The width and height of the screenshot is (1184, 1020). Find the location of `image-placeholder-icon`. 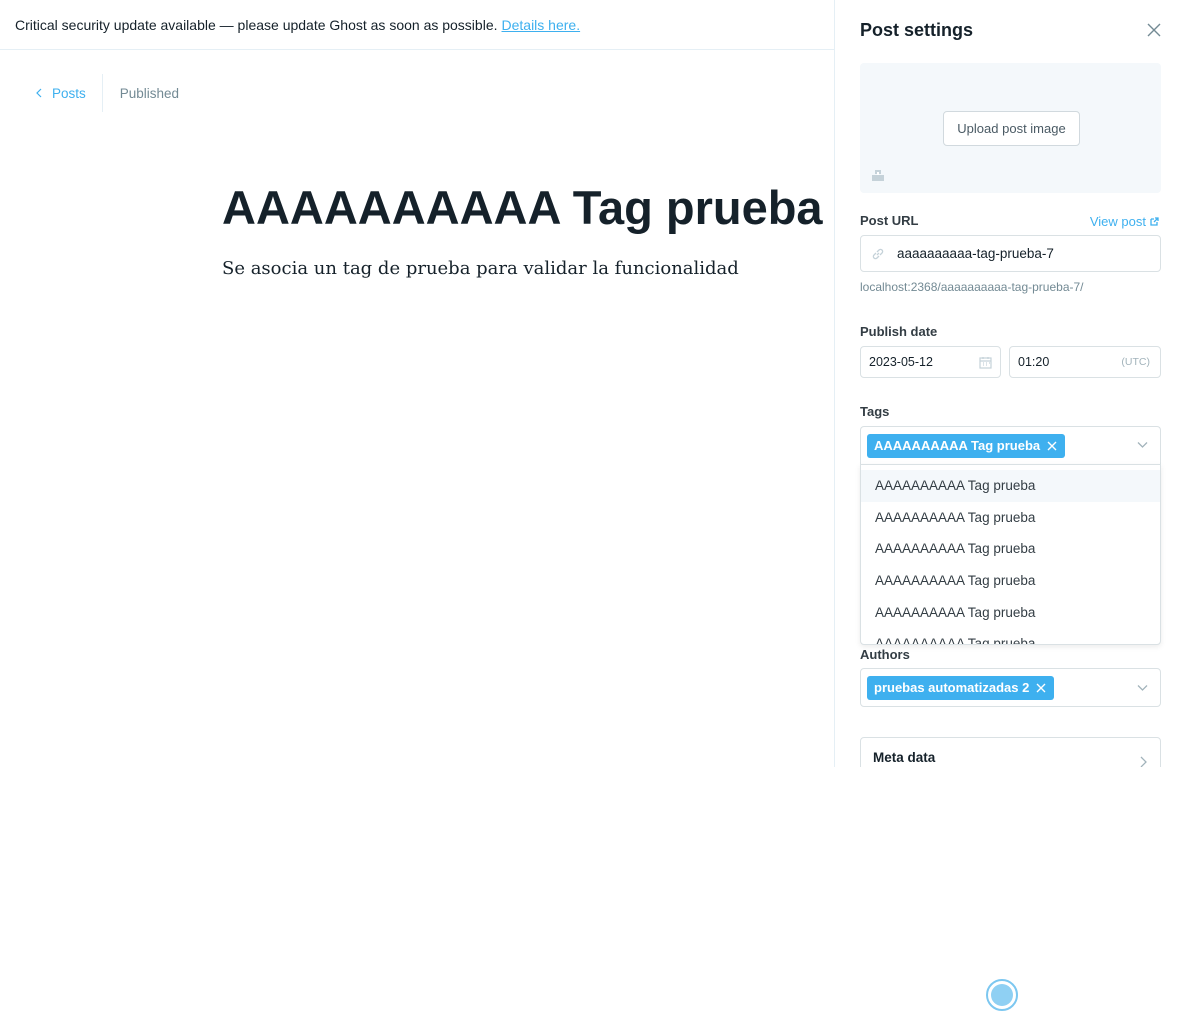

image-placeholder-icon is located at coordinates (878, 175).